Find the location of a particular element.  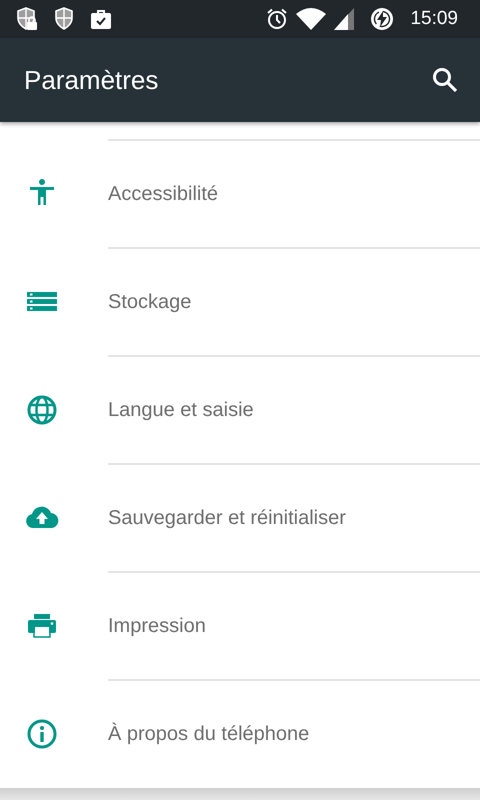

bolt-circle-icon is located at coordinates (382, 19).